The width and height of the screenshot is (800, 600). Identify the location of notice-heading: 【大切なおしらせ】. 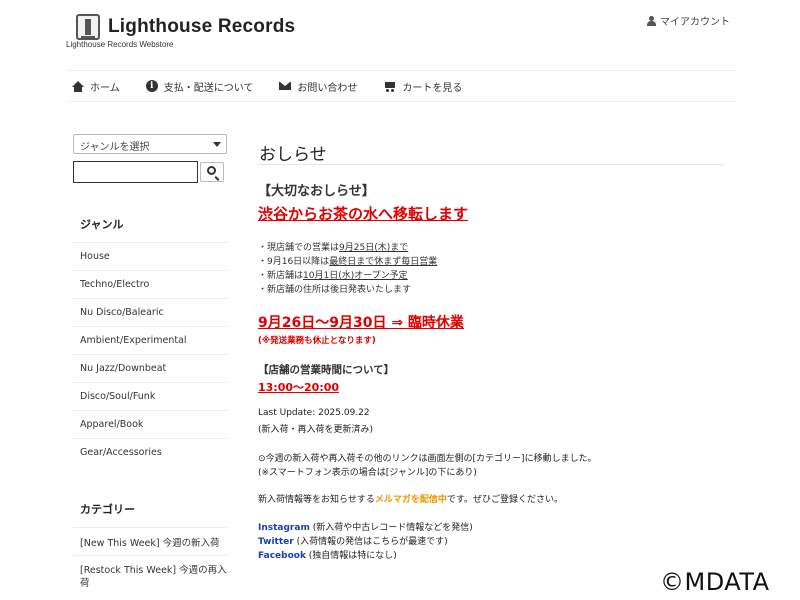
(316, 191).